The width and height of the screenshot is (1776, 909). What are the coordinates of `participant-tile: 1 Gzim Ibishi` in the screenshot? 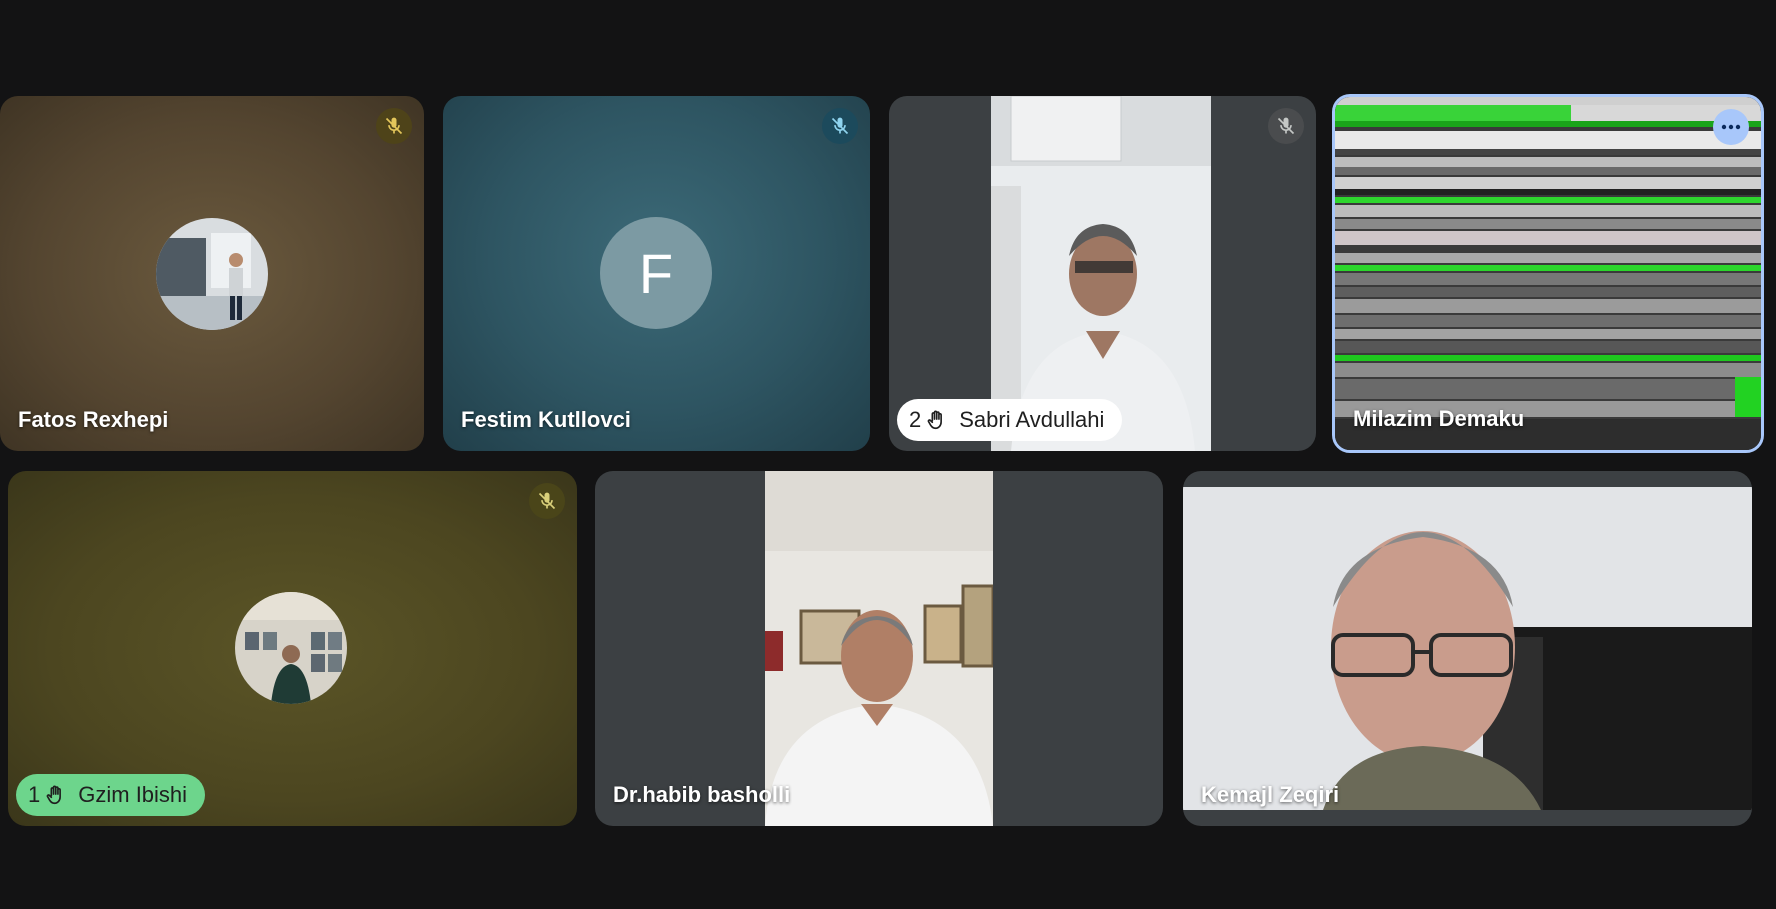 It's located at (292, 648).